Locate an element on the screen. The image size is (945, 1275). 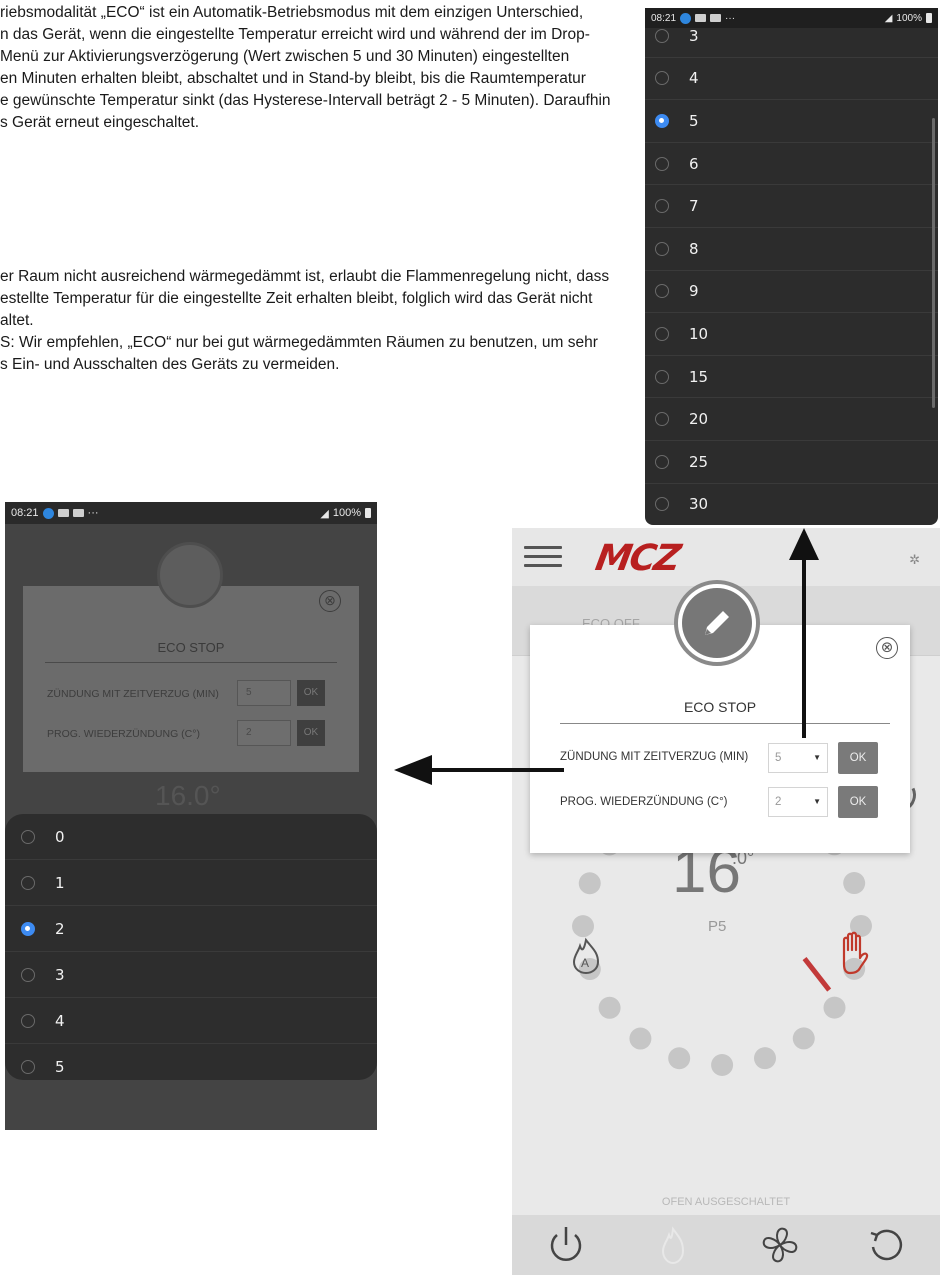
delay-option-label: 4 is located at coordinates (694, 78).